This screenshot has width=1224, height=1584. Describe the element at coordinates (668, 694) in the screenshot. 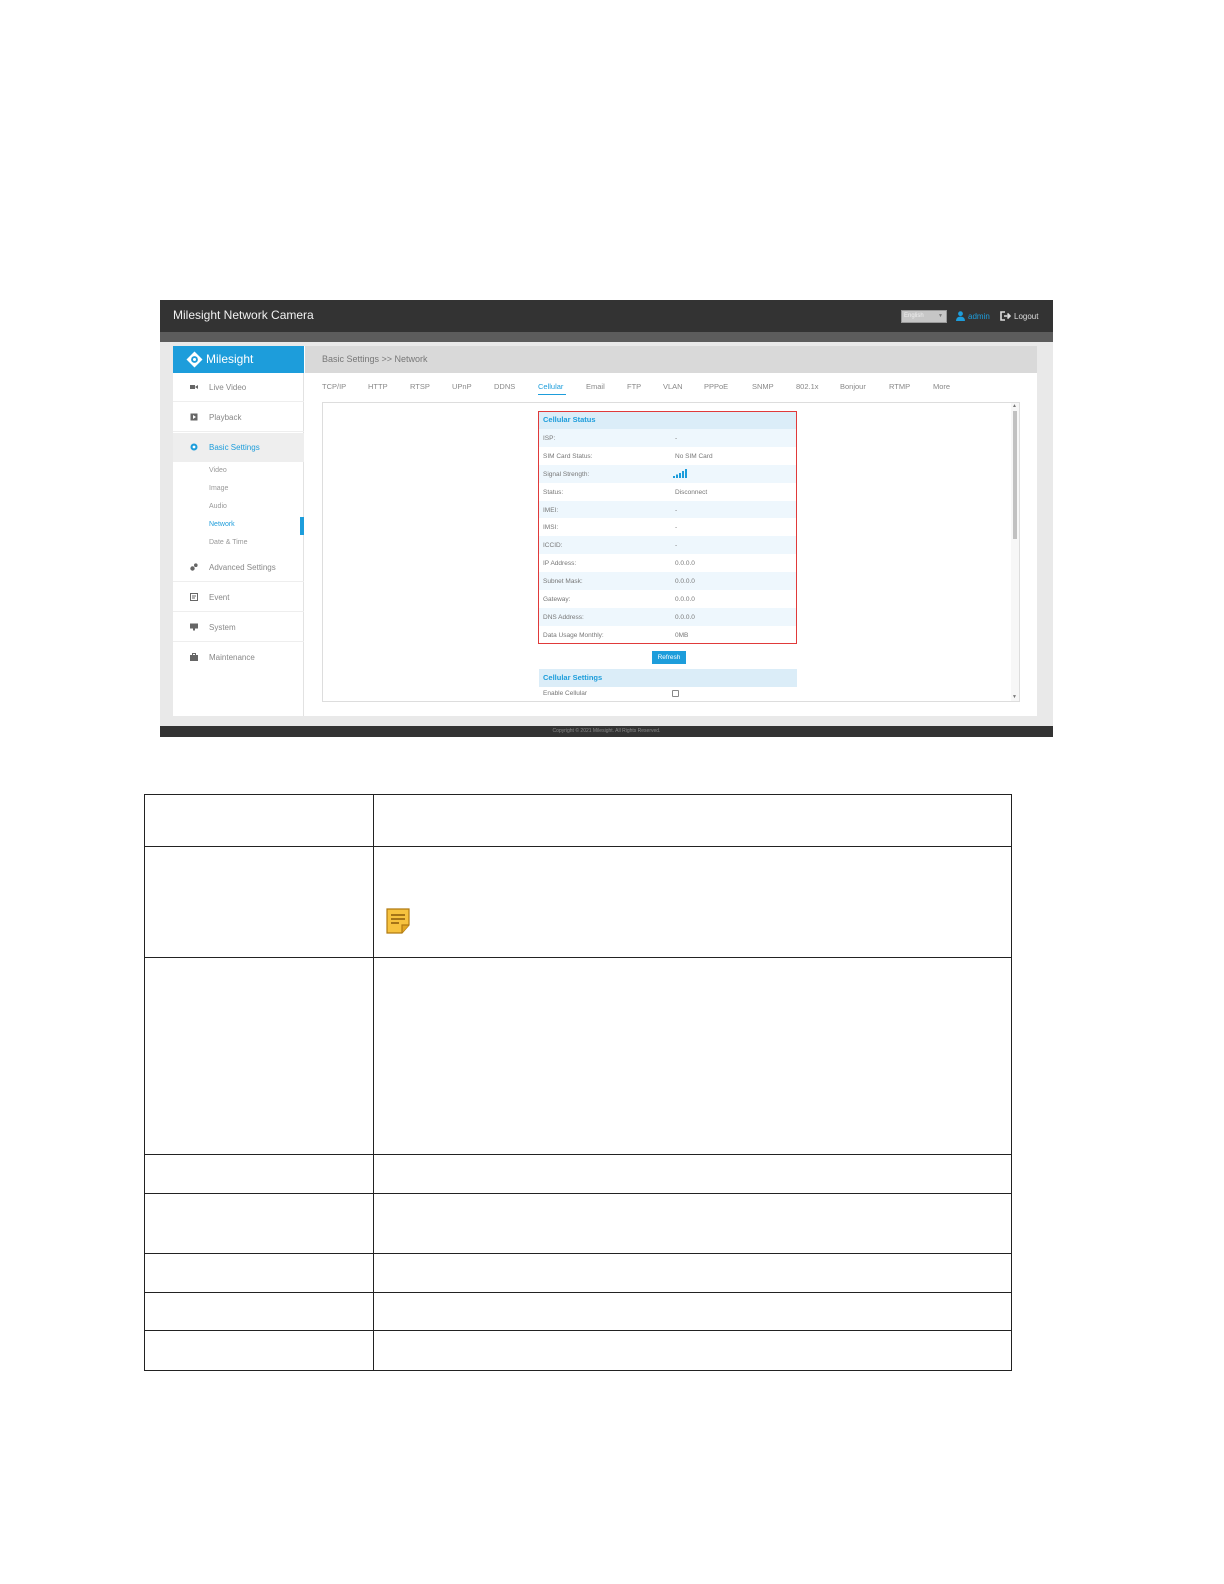

I see `enable-cellular-row: Enable Cellular` at that location.